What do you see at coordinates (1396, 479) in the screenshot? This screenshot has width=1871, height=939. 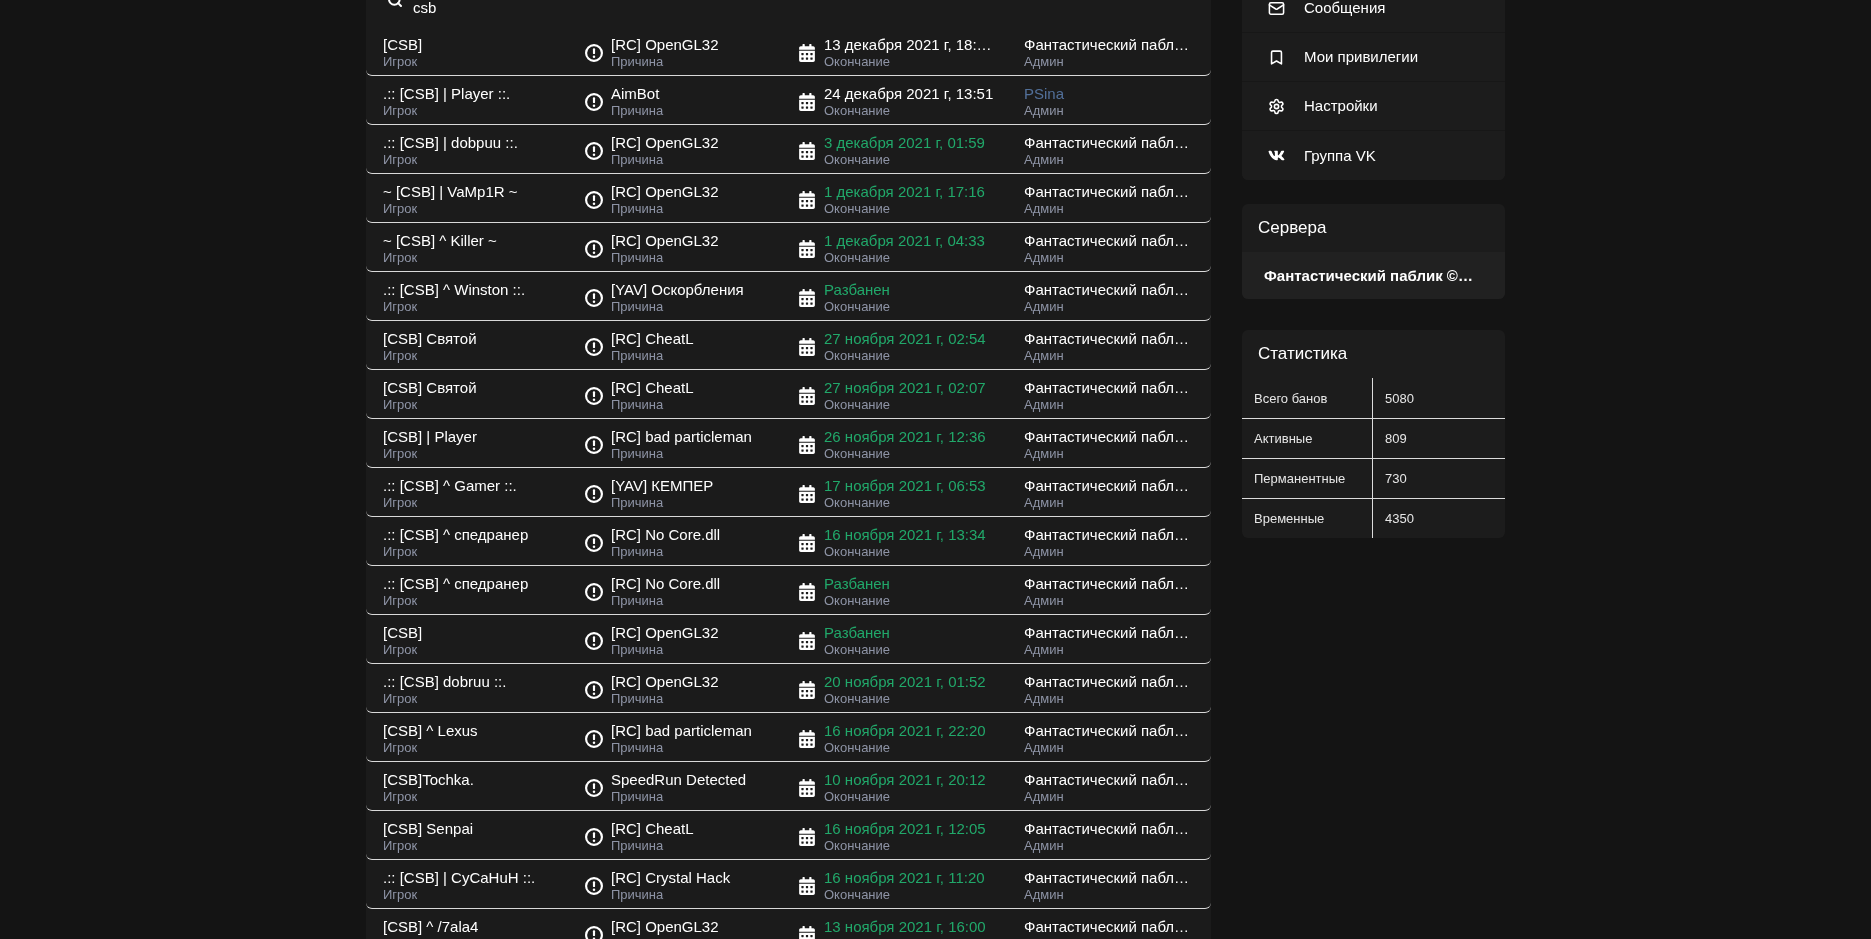 I see `stat-value: 730` at bounding box center [1396, 479].